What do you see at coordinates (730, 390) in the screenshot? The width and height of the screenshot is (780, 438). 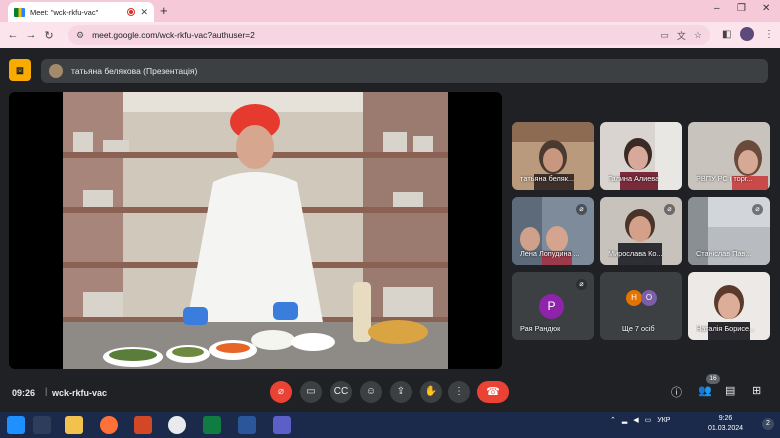 I see `chat-icon: ▤` at bounding box center [730, 390].